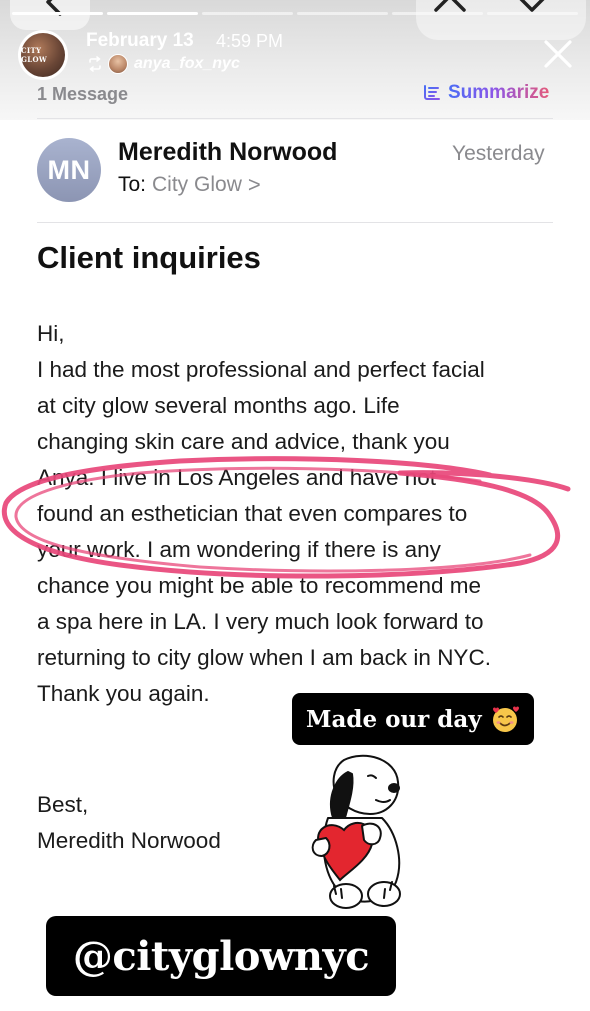 The image size is (590, 1011). I want to click on account-avatar: CITY GLOW, so click(43, 55).